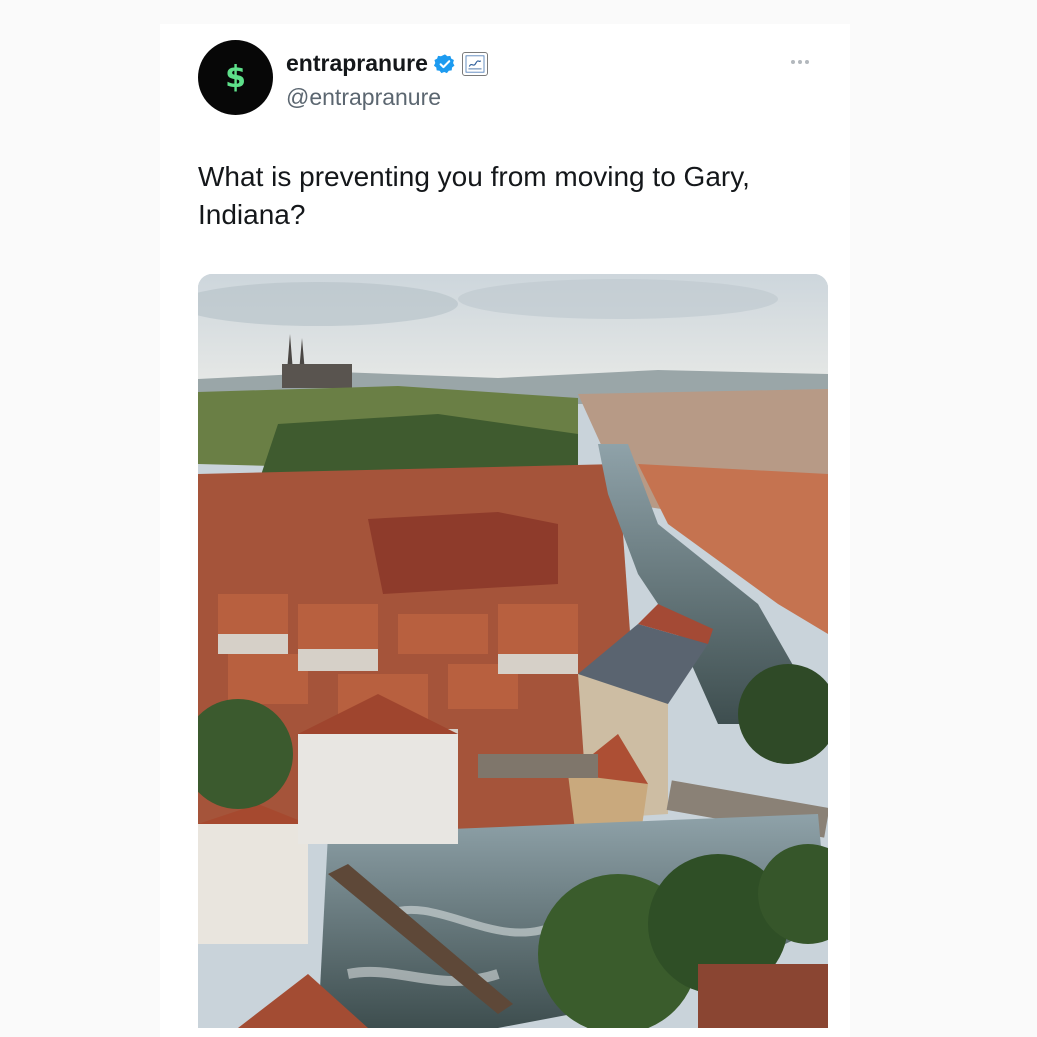  I want to click on more-horizontal-icon, so click(800, 62).